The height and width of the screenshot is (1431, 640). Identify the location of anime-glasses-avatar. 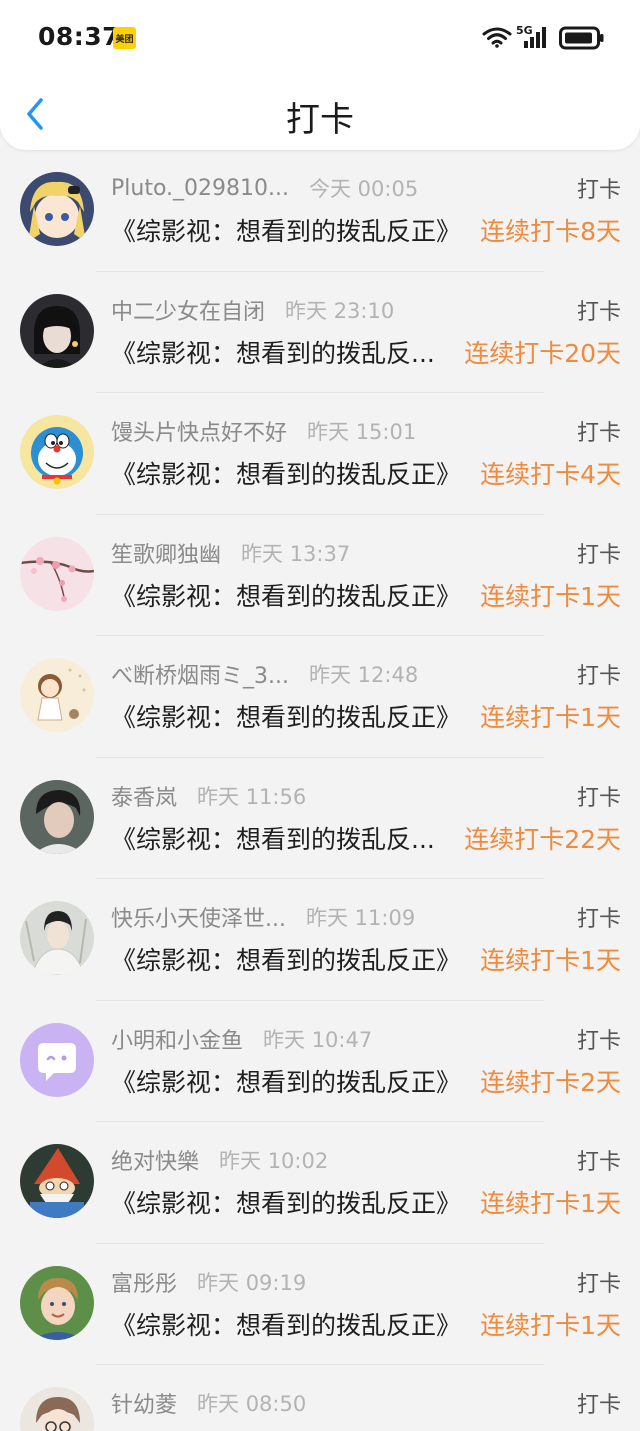
(57, 1409).